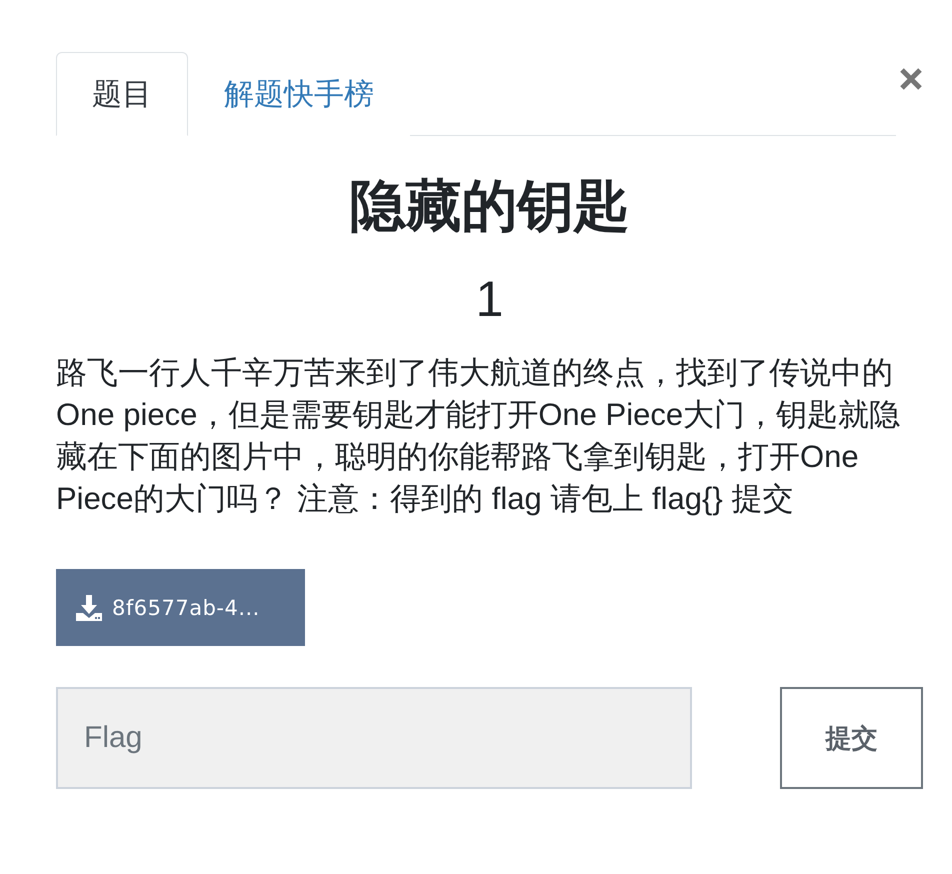  What do you see at coordinates (851, 738) in the screenshot?
I see `submit-button: 提交` at bounding box center [851, 738].